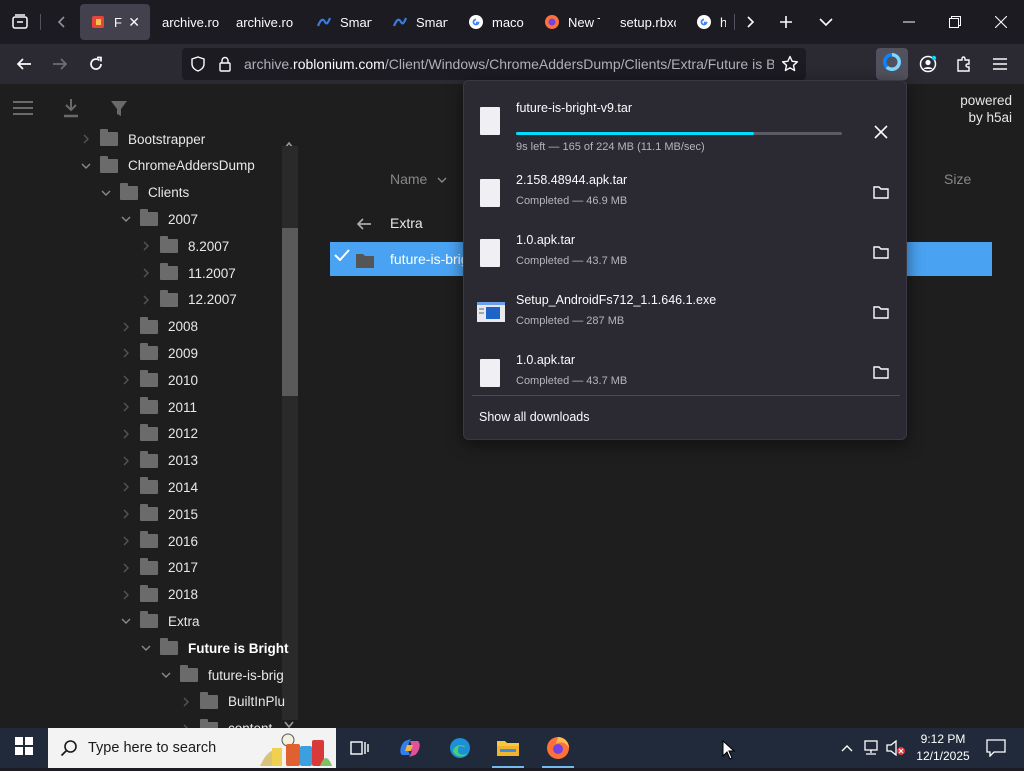  What do you see at coordinates (460, 748) in the screenshot?
I see `edge-icon` at bounding box center [460, 748].